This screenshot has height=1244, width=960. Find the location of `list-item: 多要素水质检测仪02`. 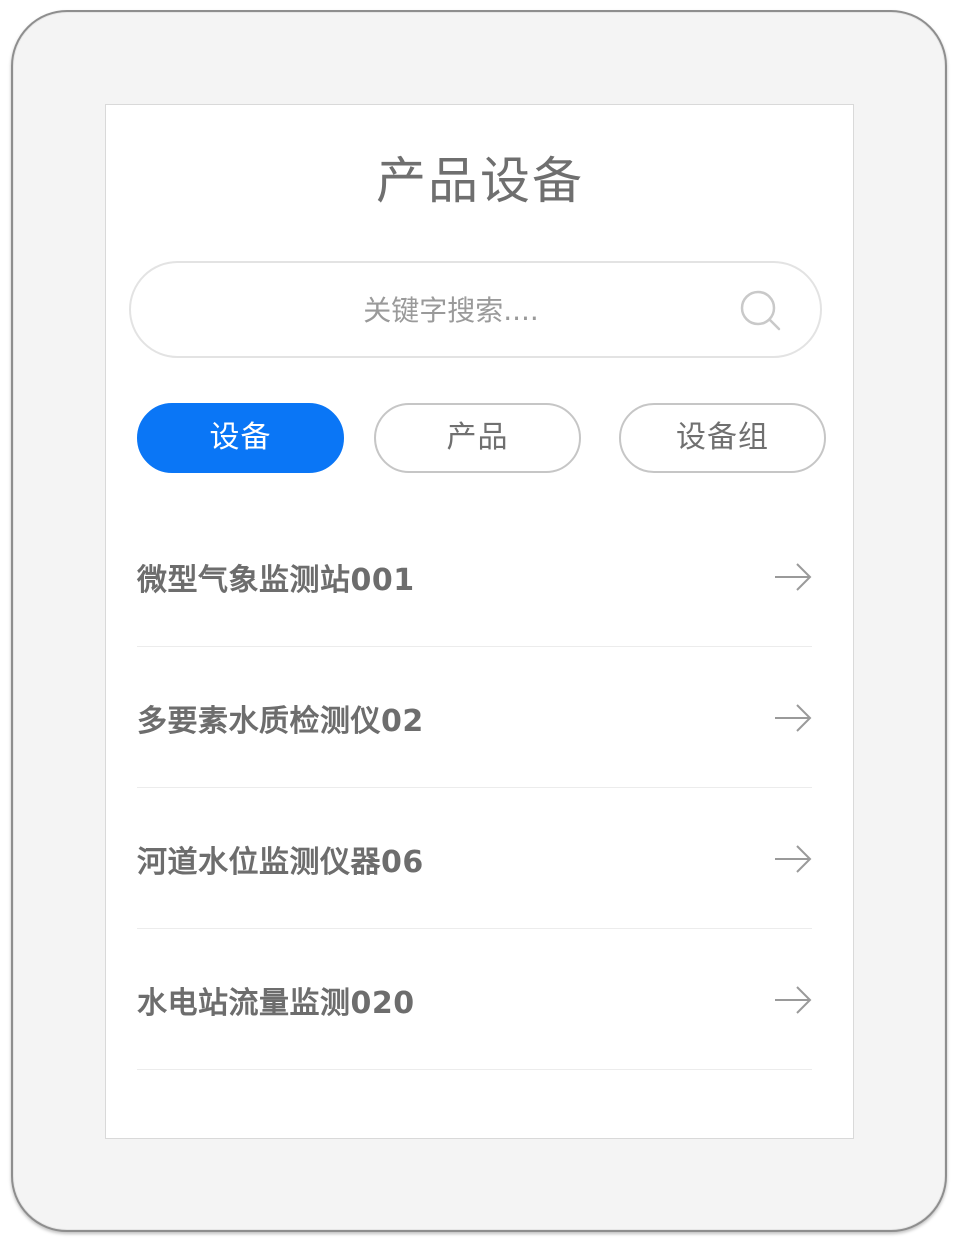

list-item: 多要素水质检测仪02 is located at coordinates (474, 718).